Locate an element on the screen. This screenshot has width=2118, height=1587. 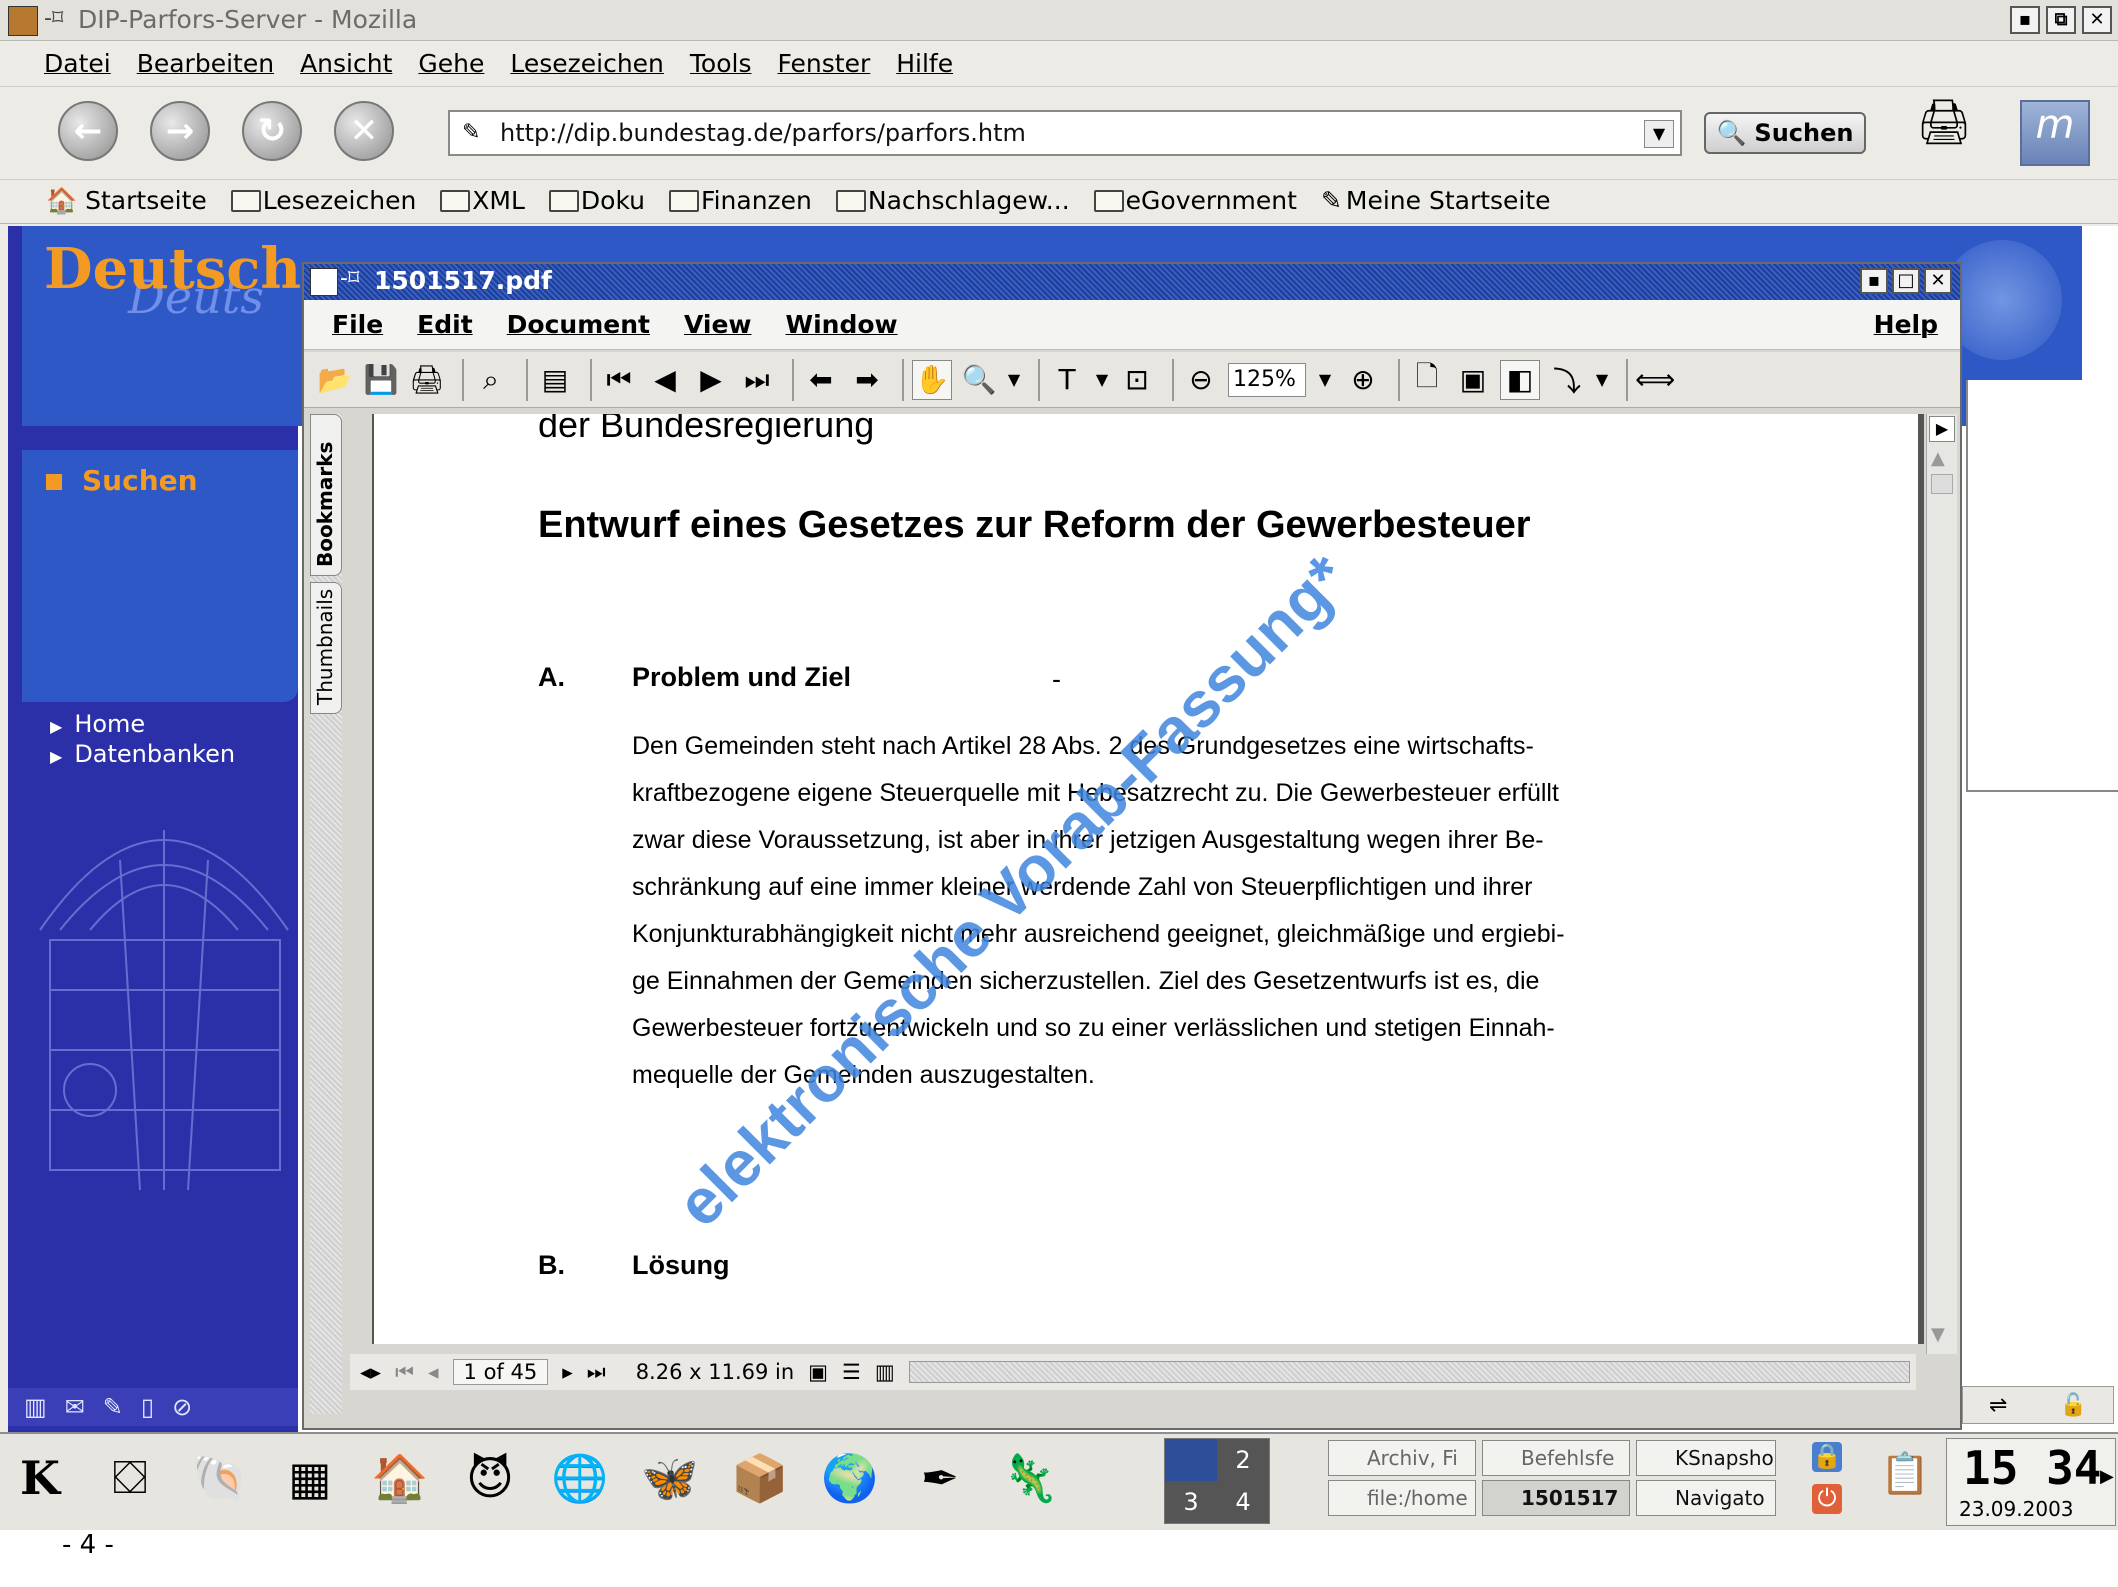
prev-page-small-icon: ◂ is located at coordinates (433, 1372).